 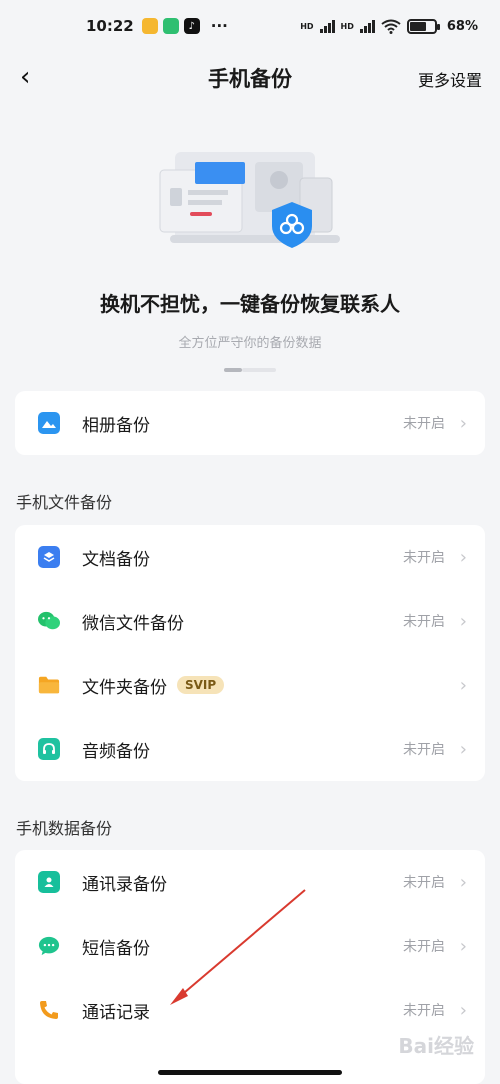 What do you see at coordinates (436, 1046) in the screenshot?
I see `watermark: Bai经验` at bounding box center [436, 1046].